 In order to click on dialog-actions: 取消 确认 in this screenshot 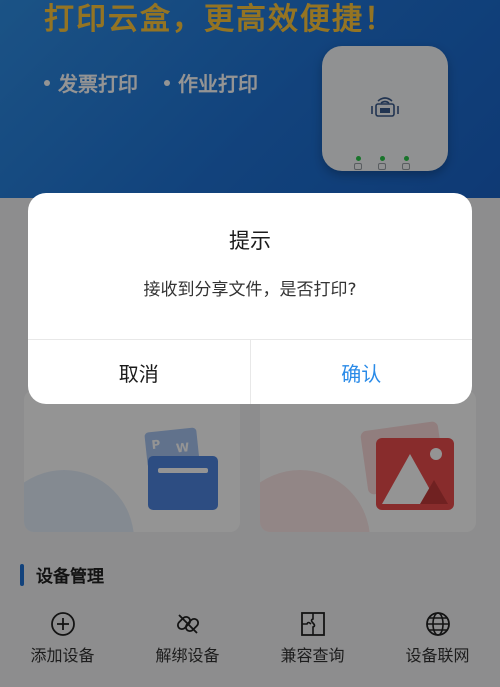, I will do `click(250, 371)`.